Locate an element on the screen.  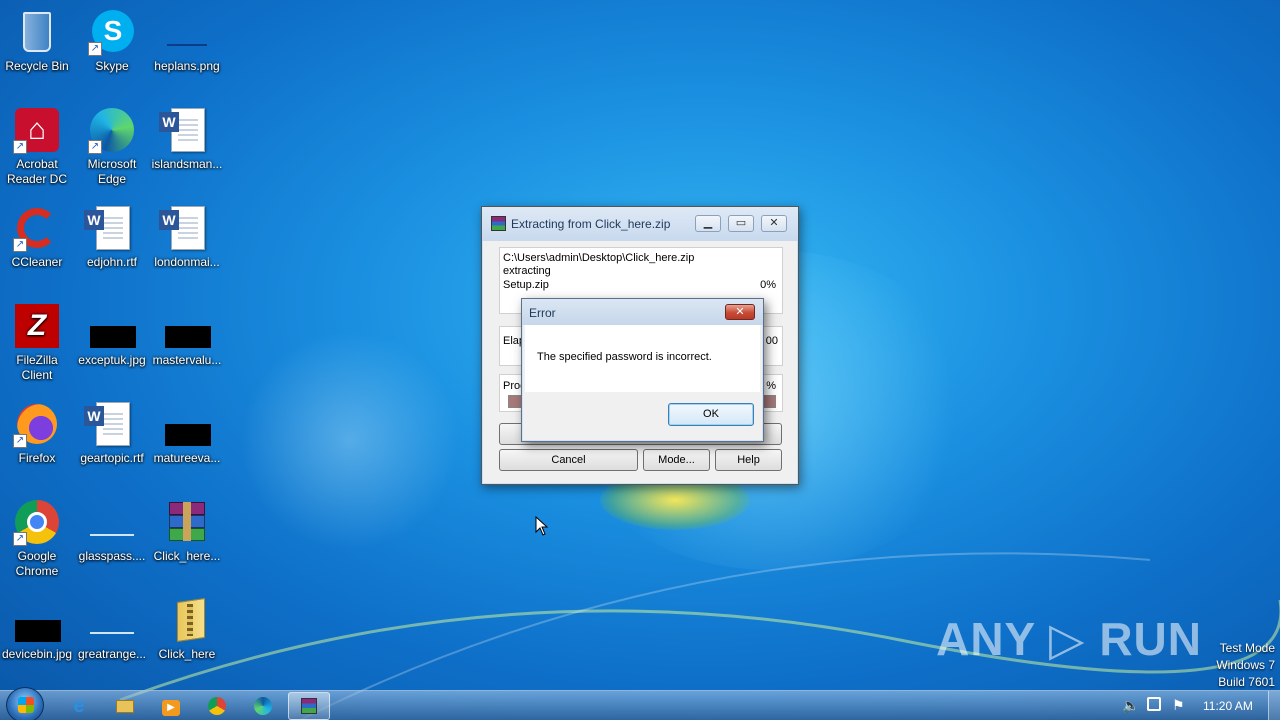
desktop-icon-label: exceptuk.jpg is located at coordinates (112, 360).